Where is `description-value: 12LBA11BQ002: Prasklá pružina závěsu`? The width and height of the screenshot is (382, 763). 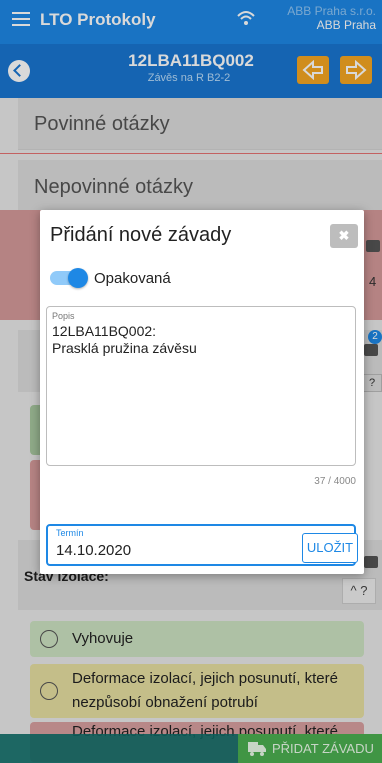
description-value: 12LBA11BQ002: Prasklá pružina závěsu is located at coordinates (197, 340).